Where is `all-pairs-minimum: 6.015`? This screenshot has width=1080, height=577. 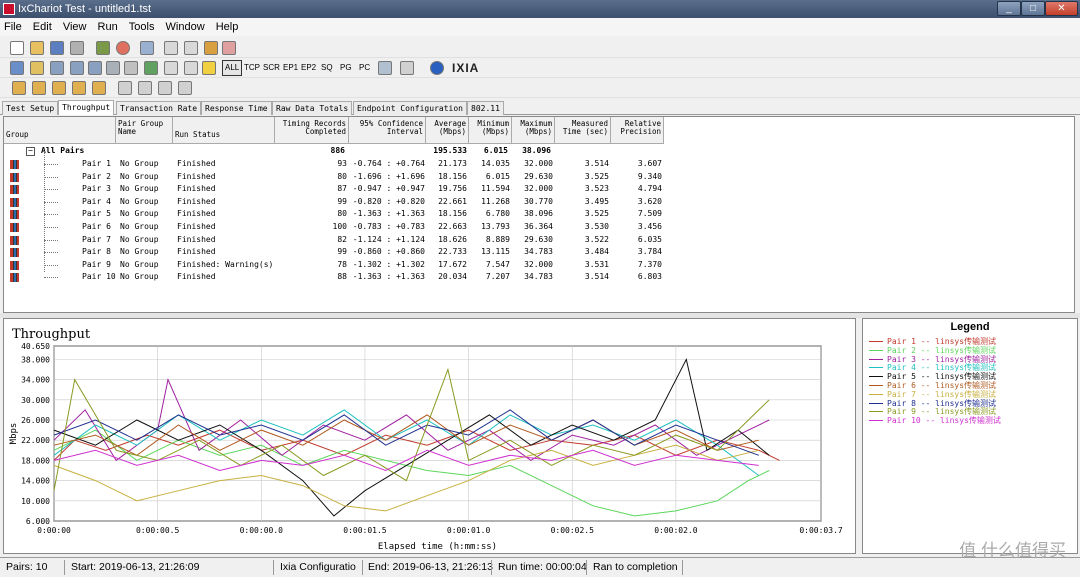
all-pairs-minimum: 6.015 is located at coordinates (495, 150).